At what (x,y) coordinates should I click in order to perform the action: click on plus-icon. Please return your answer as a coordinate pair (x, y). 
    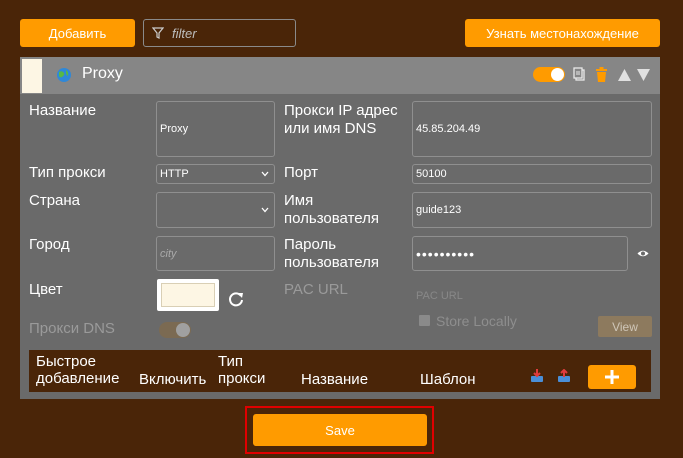
    Looking at the image, I should click on (612, 377).